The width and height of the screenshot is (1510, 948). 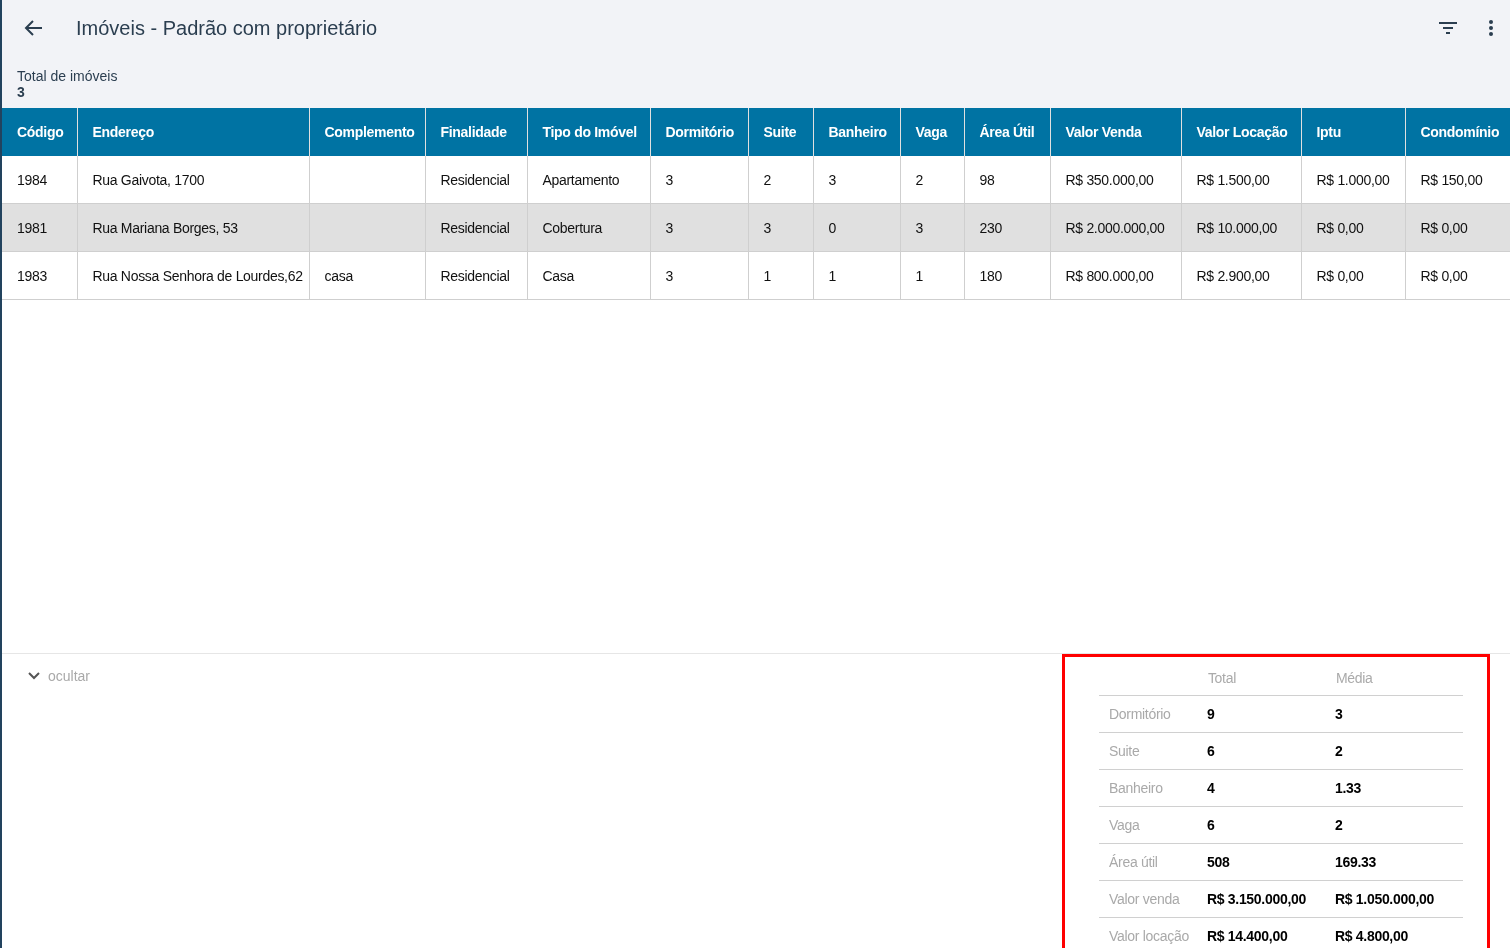 I want to click on table-cell: Rua Mariana Borges, 53, so click(x=165, y=227).